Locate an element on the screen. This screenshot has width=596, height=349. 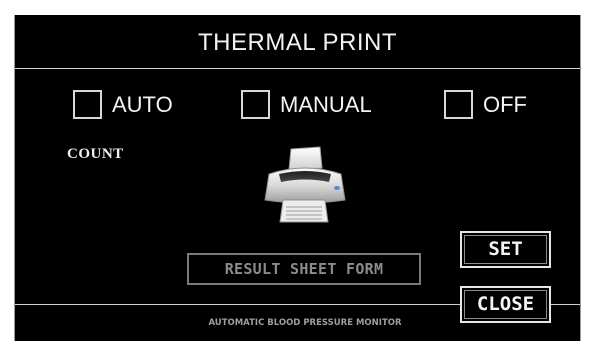
manual-option: MANUAL is located at coordinates (306, 104).